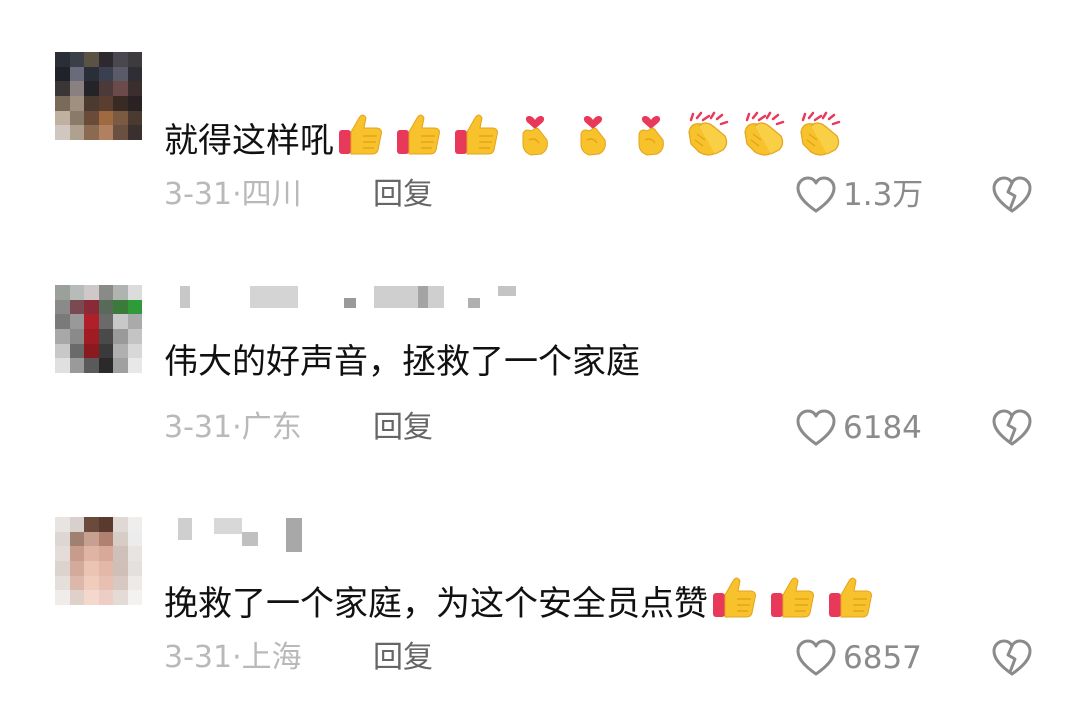 The width and height of the screenshot is (1080, 713). Describe the element at coordinates (816, 657) in the screenshot. I see `heart-icon` at that location.